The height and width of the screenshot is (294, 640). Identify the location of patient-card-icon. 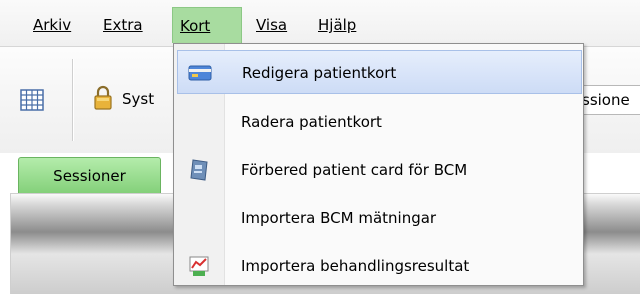
(199, 170).